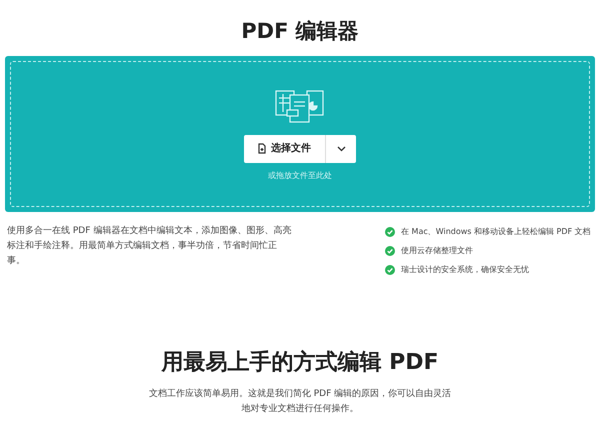  What do you see at coordinates (300, 106) in the screenshot?
I see `documents-icon` at bounding box center [300, 106].